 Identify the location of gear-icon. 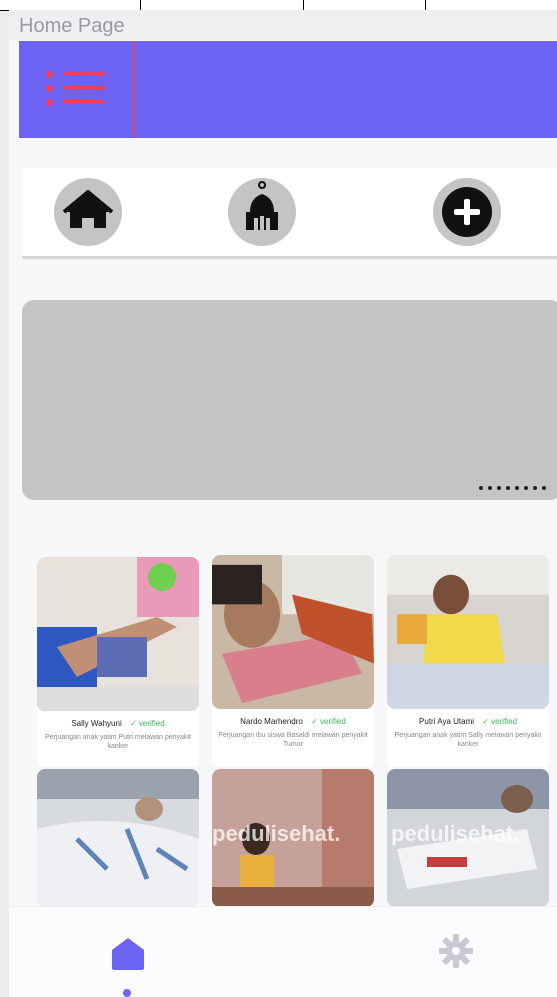
(456, 951).